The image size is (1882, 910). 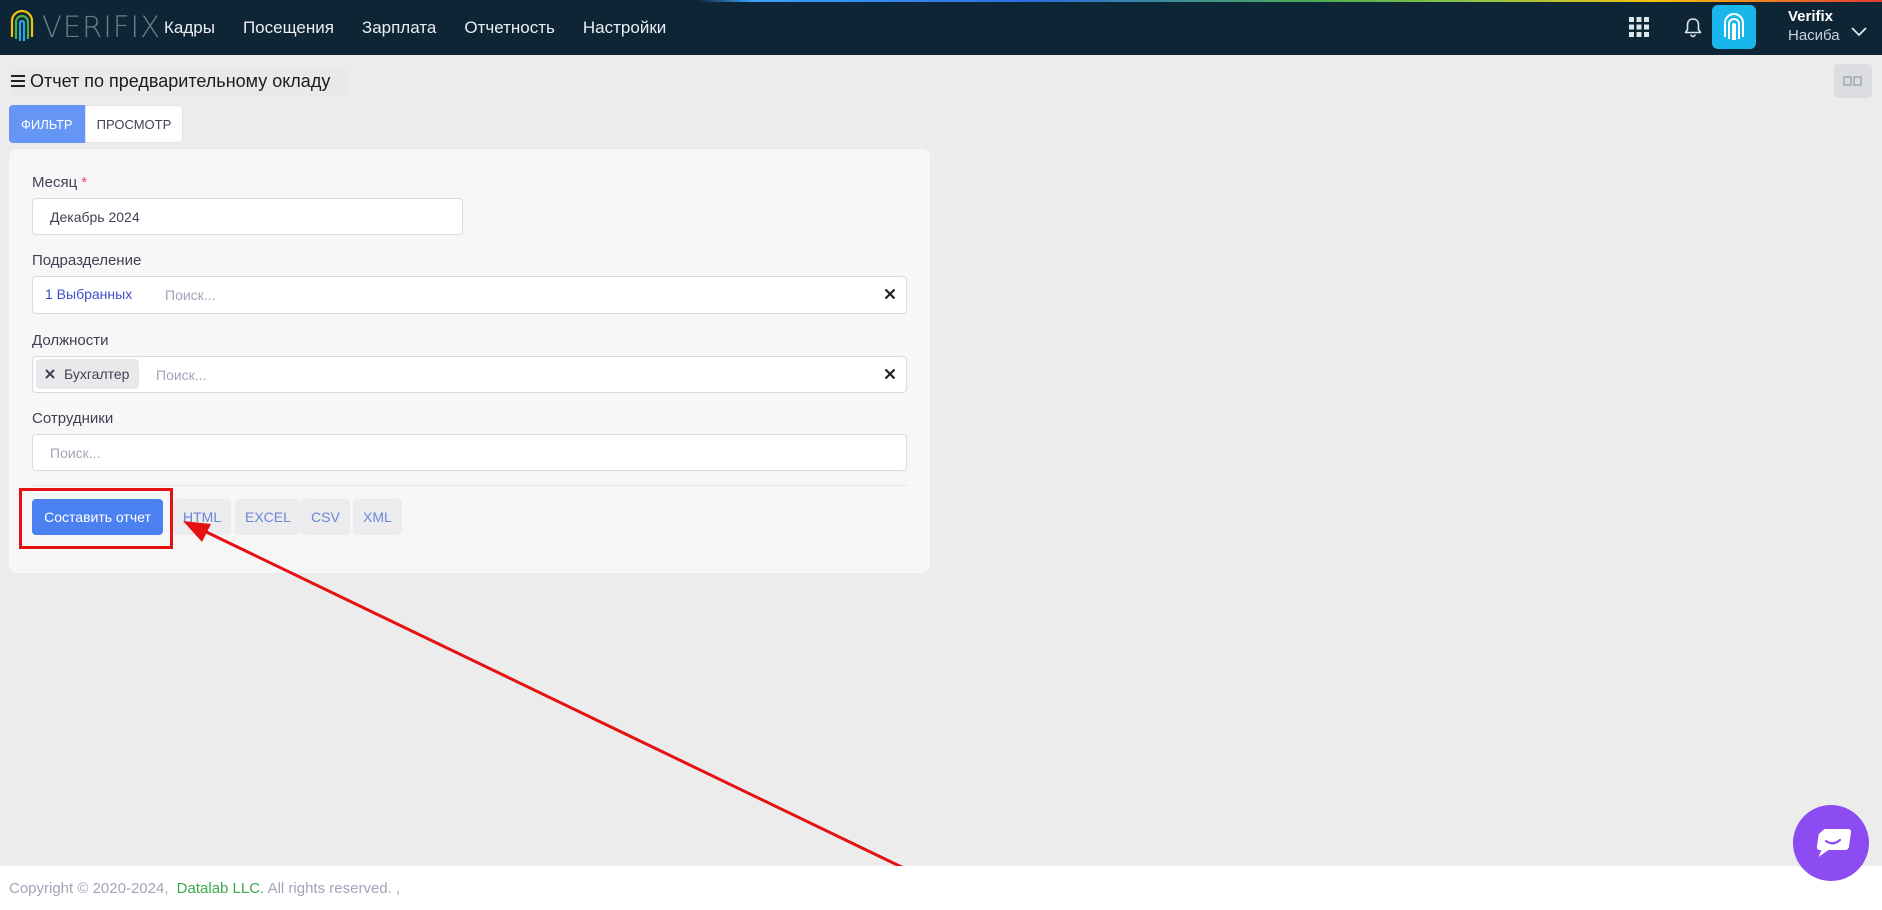 I want to click on layout-toggle-button, so click(x=1853, y=81).